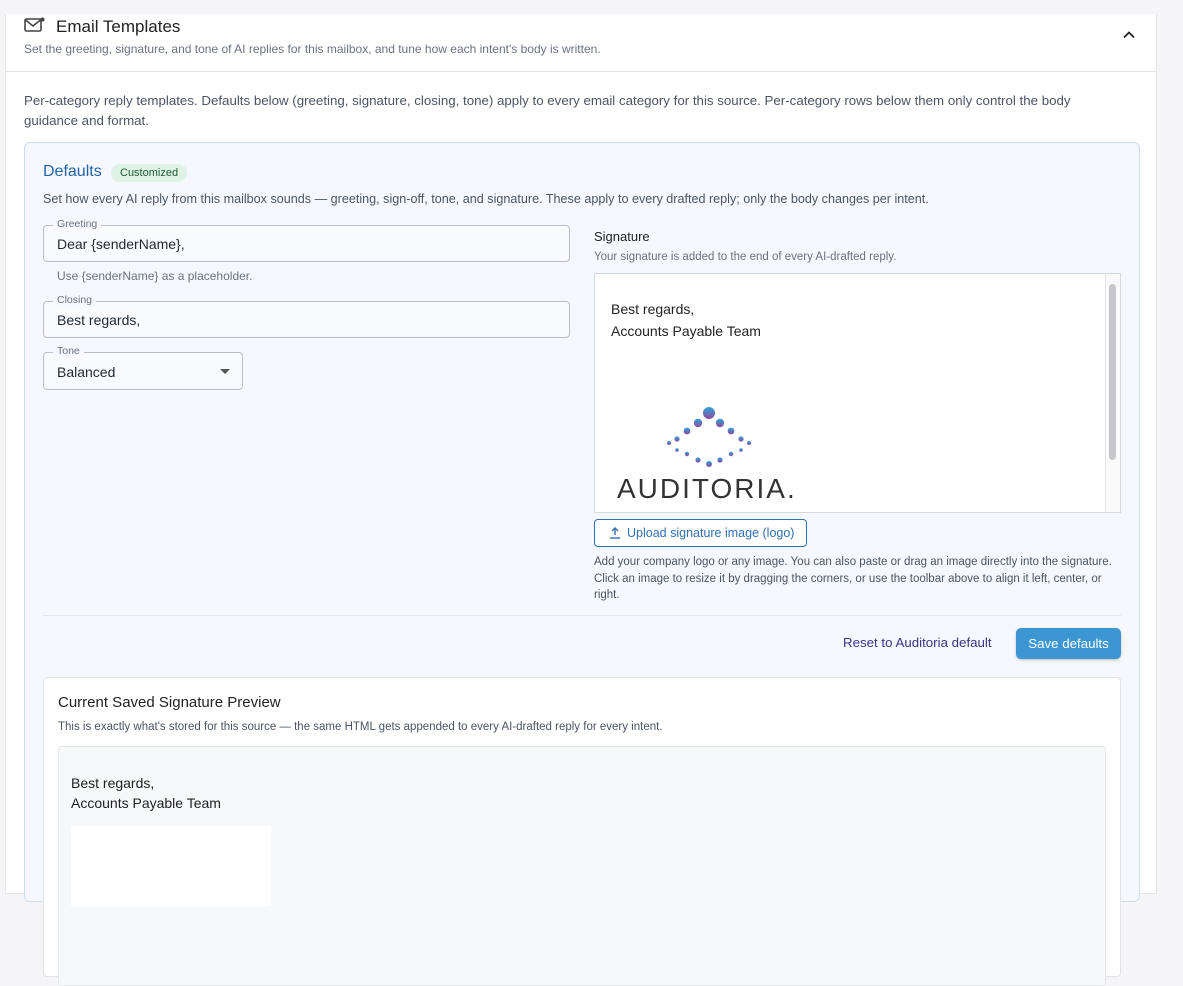 The image size is (1183, 986). I want to click on upload-icon, so click(615, 533).